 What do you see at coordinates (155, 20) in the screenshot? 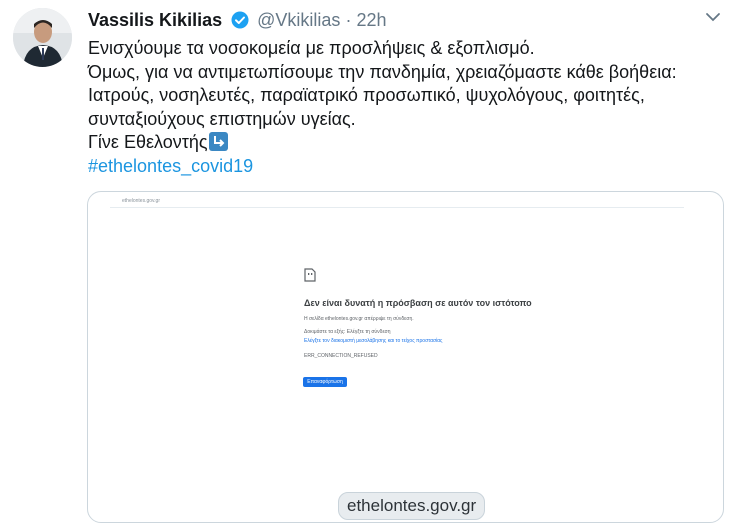
I see `author-name: Vassilis Kikilias` at bounding box center [155, 20].